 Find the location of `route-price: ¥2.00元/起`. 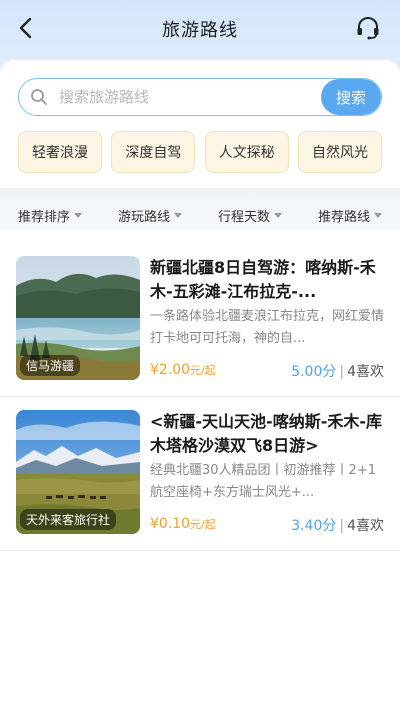

route-price: ¥2.00元/起 is located at coordinates (183, 370).